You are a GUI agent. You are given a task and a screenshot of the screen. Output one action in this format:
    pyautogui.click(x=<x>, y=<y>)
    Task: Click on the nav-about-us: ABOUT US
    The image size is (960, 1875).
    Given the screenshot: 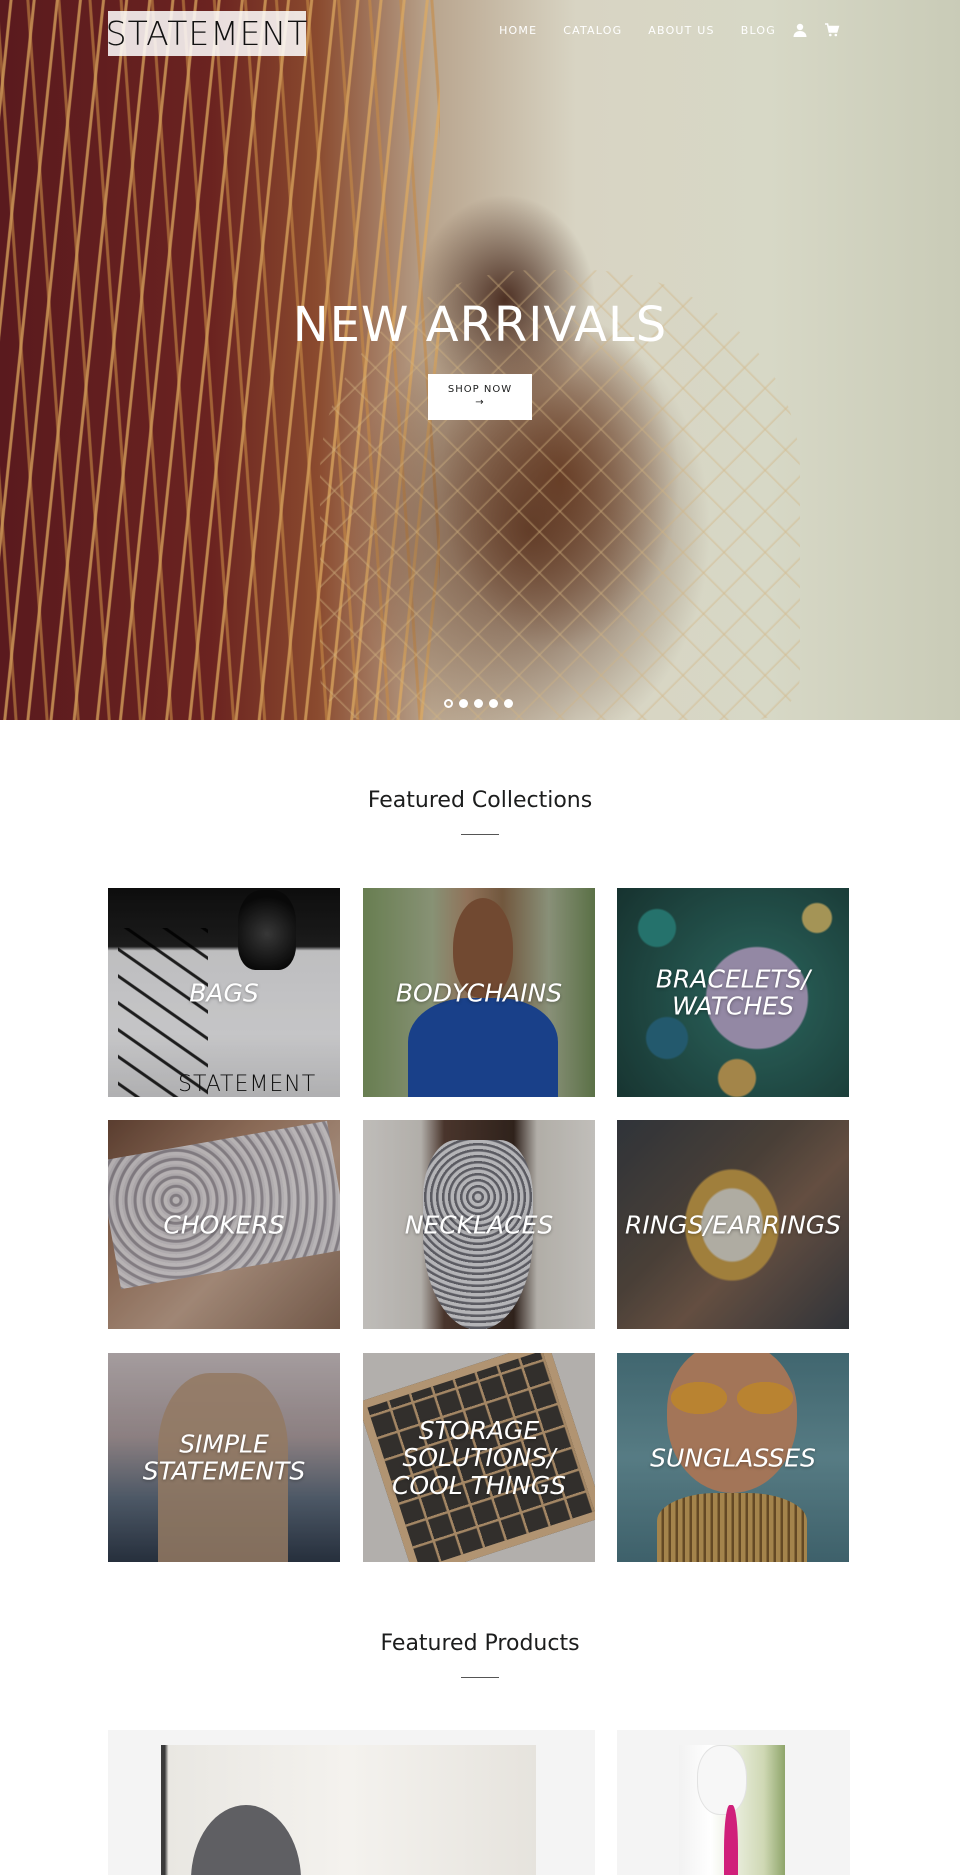 What is the action you would take?
    pyautogui.click(x=681, y=30)
    